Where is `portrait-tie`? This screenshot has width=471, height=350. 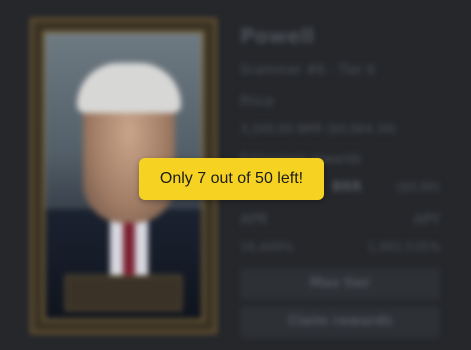 portrait-tie is located at coordinates (129, 249).